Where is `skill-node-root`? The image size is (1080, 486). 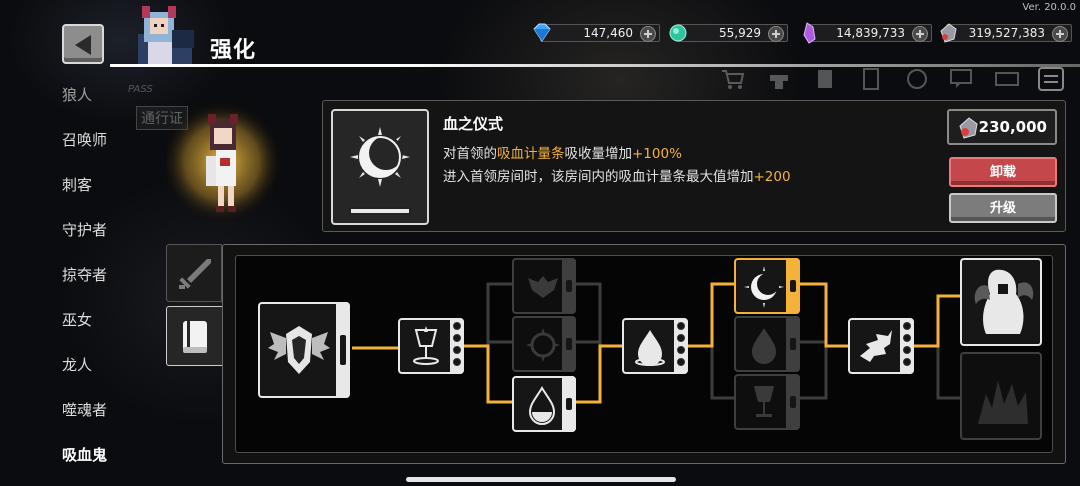 skill-node-root is located at coordinates (304, 350).